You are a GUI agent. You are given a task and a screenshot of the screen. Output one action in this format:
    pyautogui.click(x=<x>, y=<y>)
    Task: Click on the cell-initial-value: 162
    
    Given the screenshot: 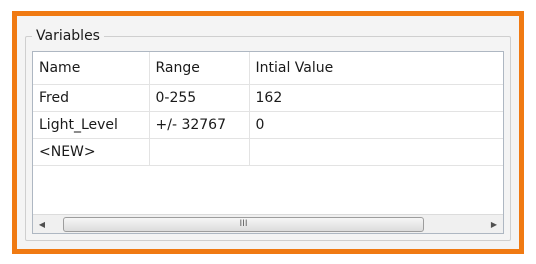 What is the action you would take?
    pyautogui.click(x=376, y=98)
    